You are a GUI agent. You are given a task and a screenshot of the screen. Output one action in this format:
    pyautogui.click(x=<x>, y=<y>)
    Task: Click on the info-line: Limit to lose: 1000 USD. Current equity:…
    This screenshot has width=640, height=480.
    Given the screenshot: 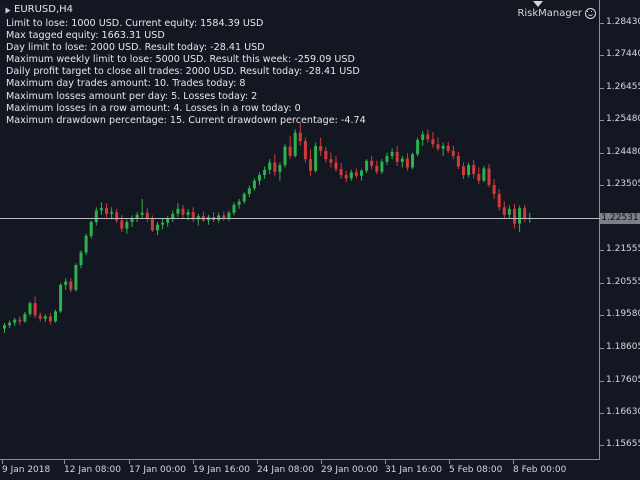 What is the action you would take?
    pyautogui.click(x=135, y=23)
    